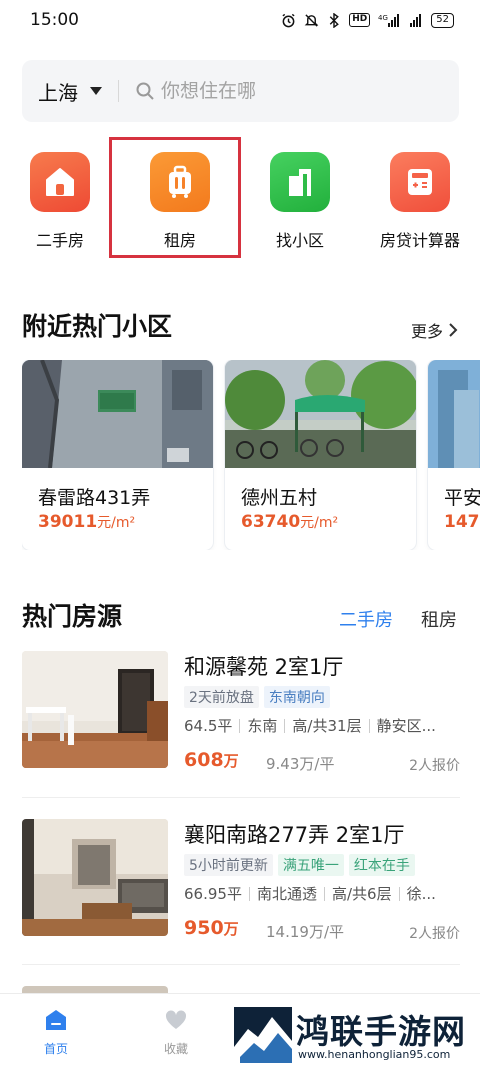  I want to click on community-name: 德州五村, so click(279, 498).